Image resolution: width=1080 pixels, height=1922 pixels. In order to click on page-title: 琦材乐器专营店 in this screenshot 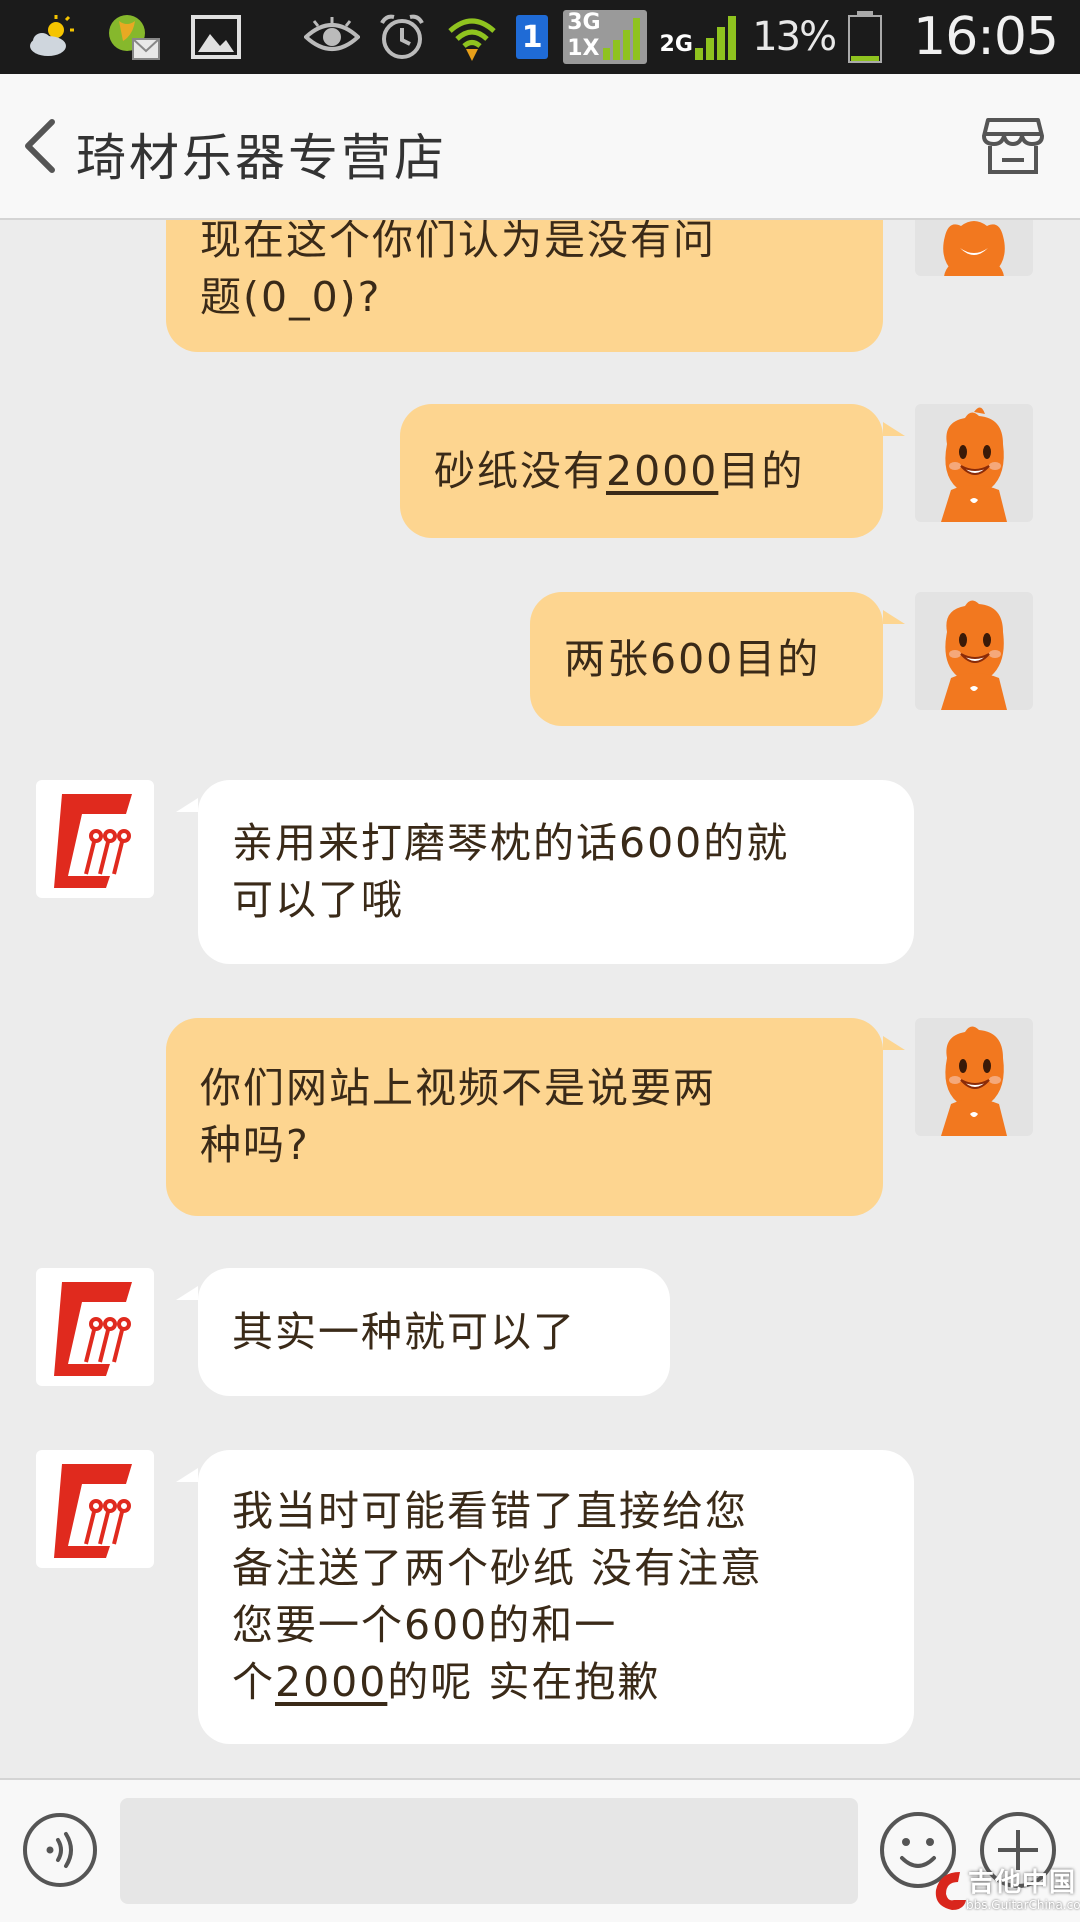, I will do `click(261, 158)`.